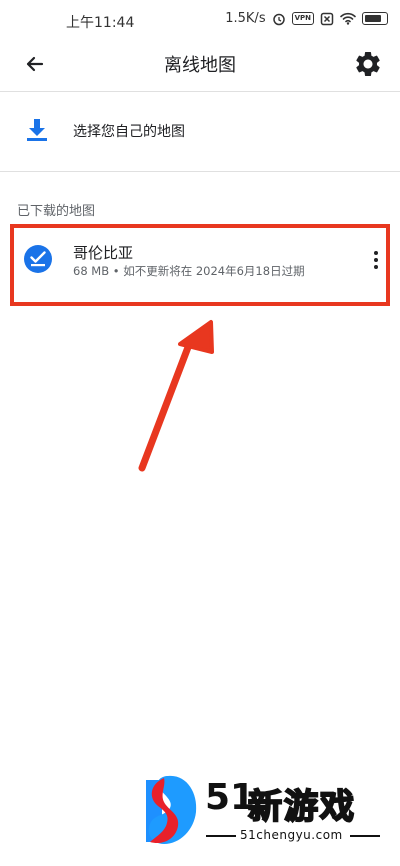 The width and height of the screenshot is (400, 866). I want to click on watermark-url: 51chengyu.com, so click(291, 835).